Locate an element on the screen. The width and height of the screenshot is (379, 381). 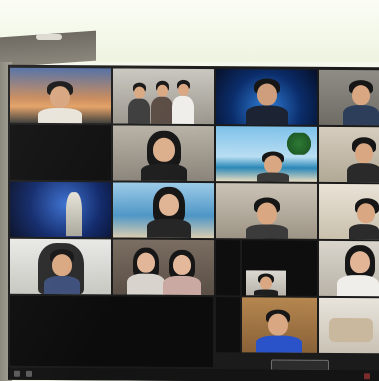
video-icon is located at coordinates (29, 373).